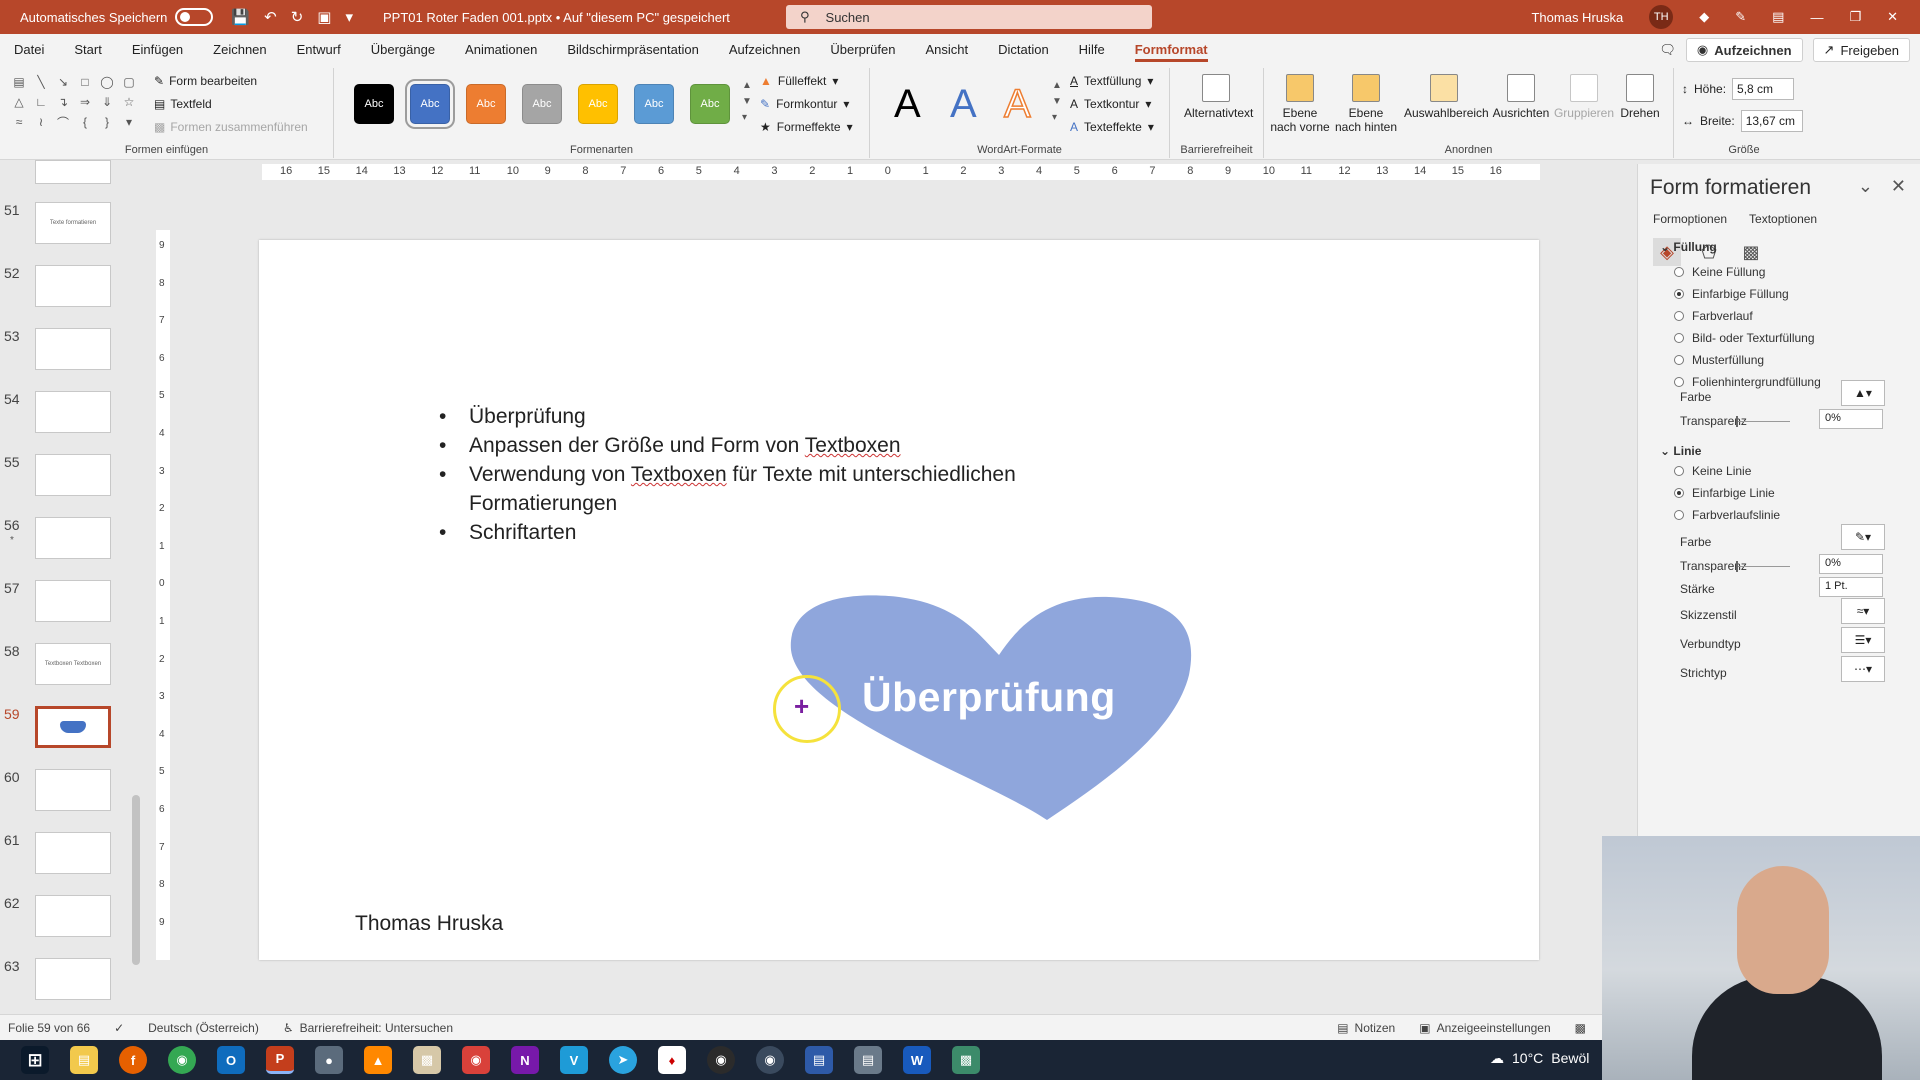  What do you see at coordinates (1580, 1028) in the screenshot?
I see `normal-view-icon: ▩` at bounding box center [1580, 1028].